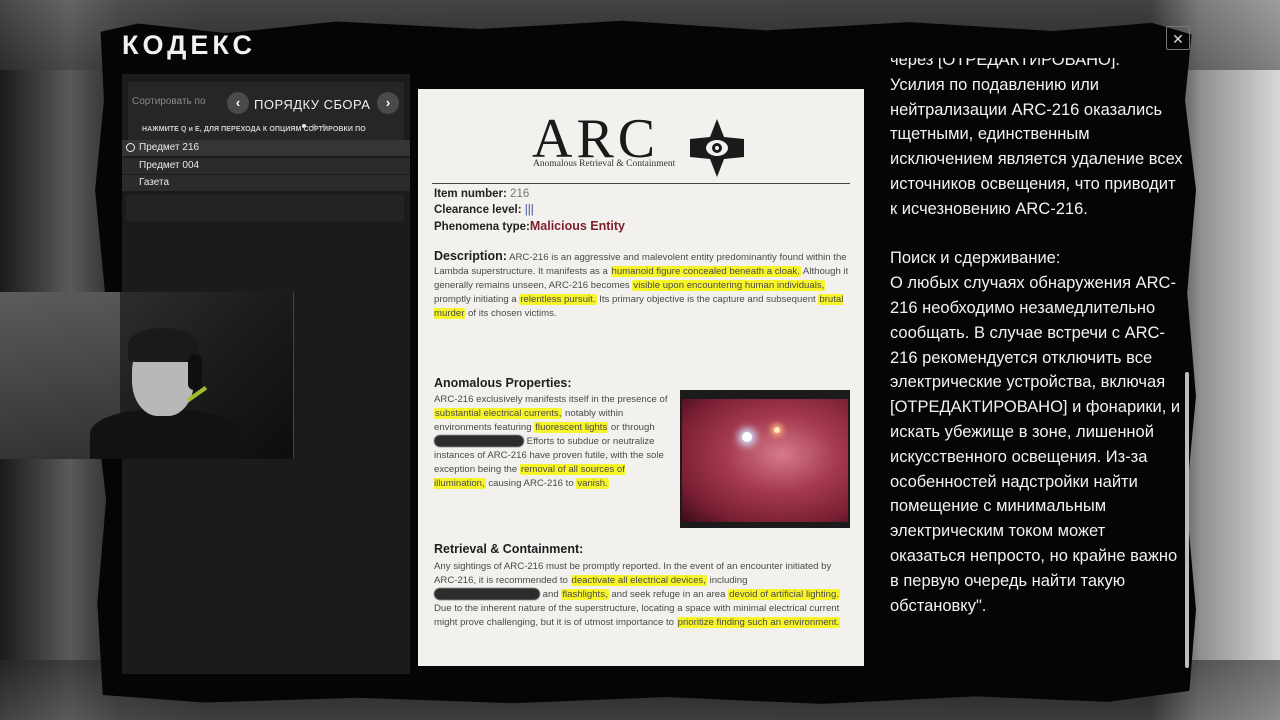  I want to click on clearance-level: |||, so click(529, 210).